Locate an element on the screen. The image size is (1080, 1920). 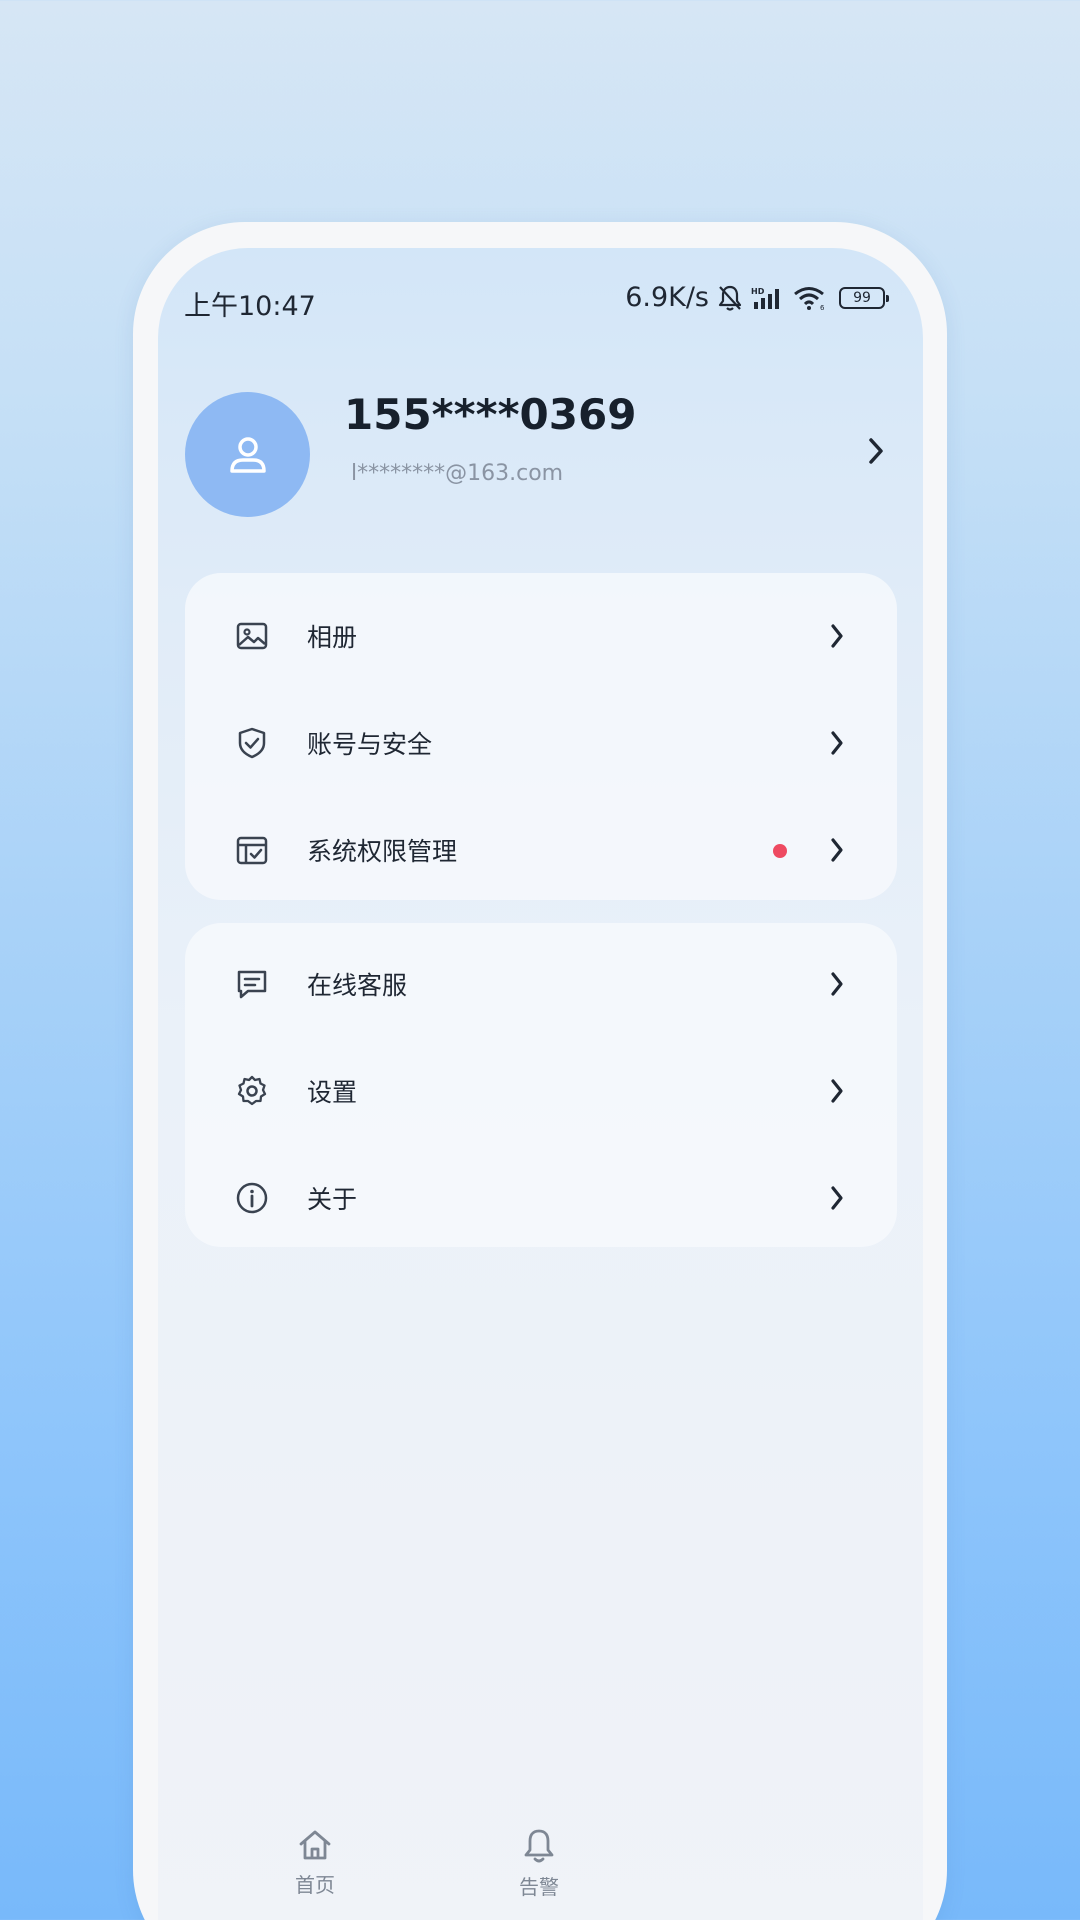
status-indicators: 6.9K/s HD 6 99 is located at coordinates (757, 297).